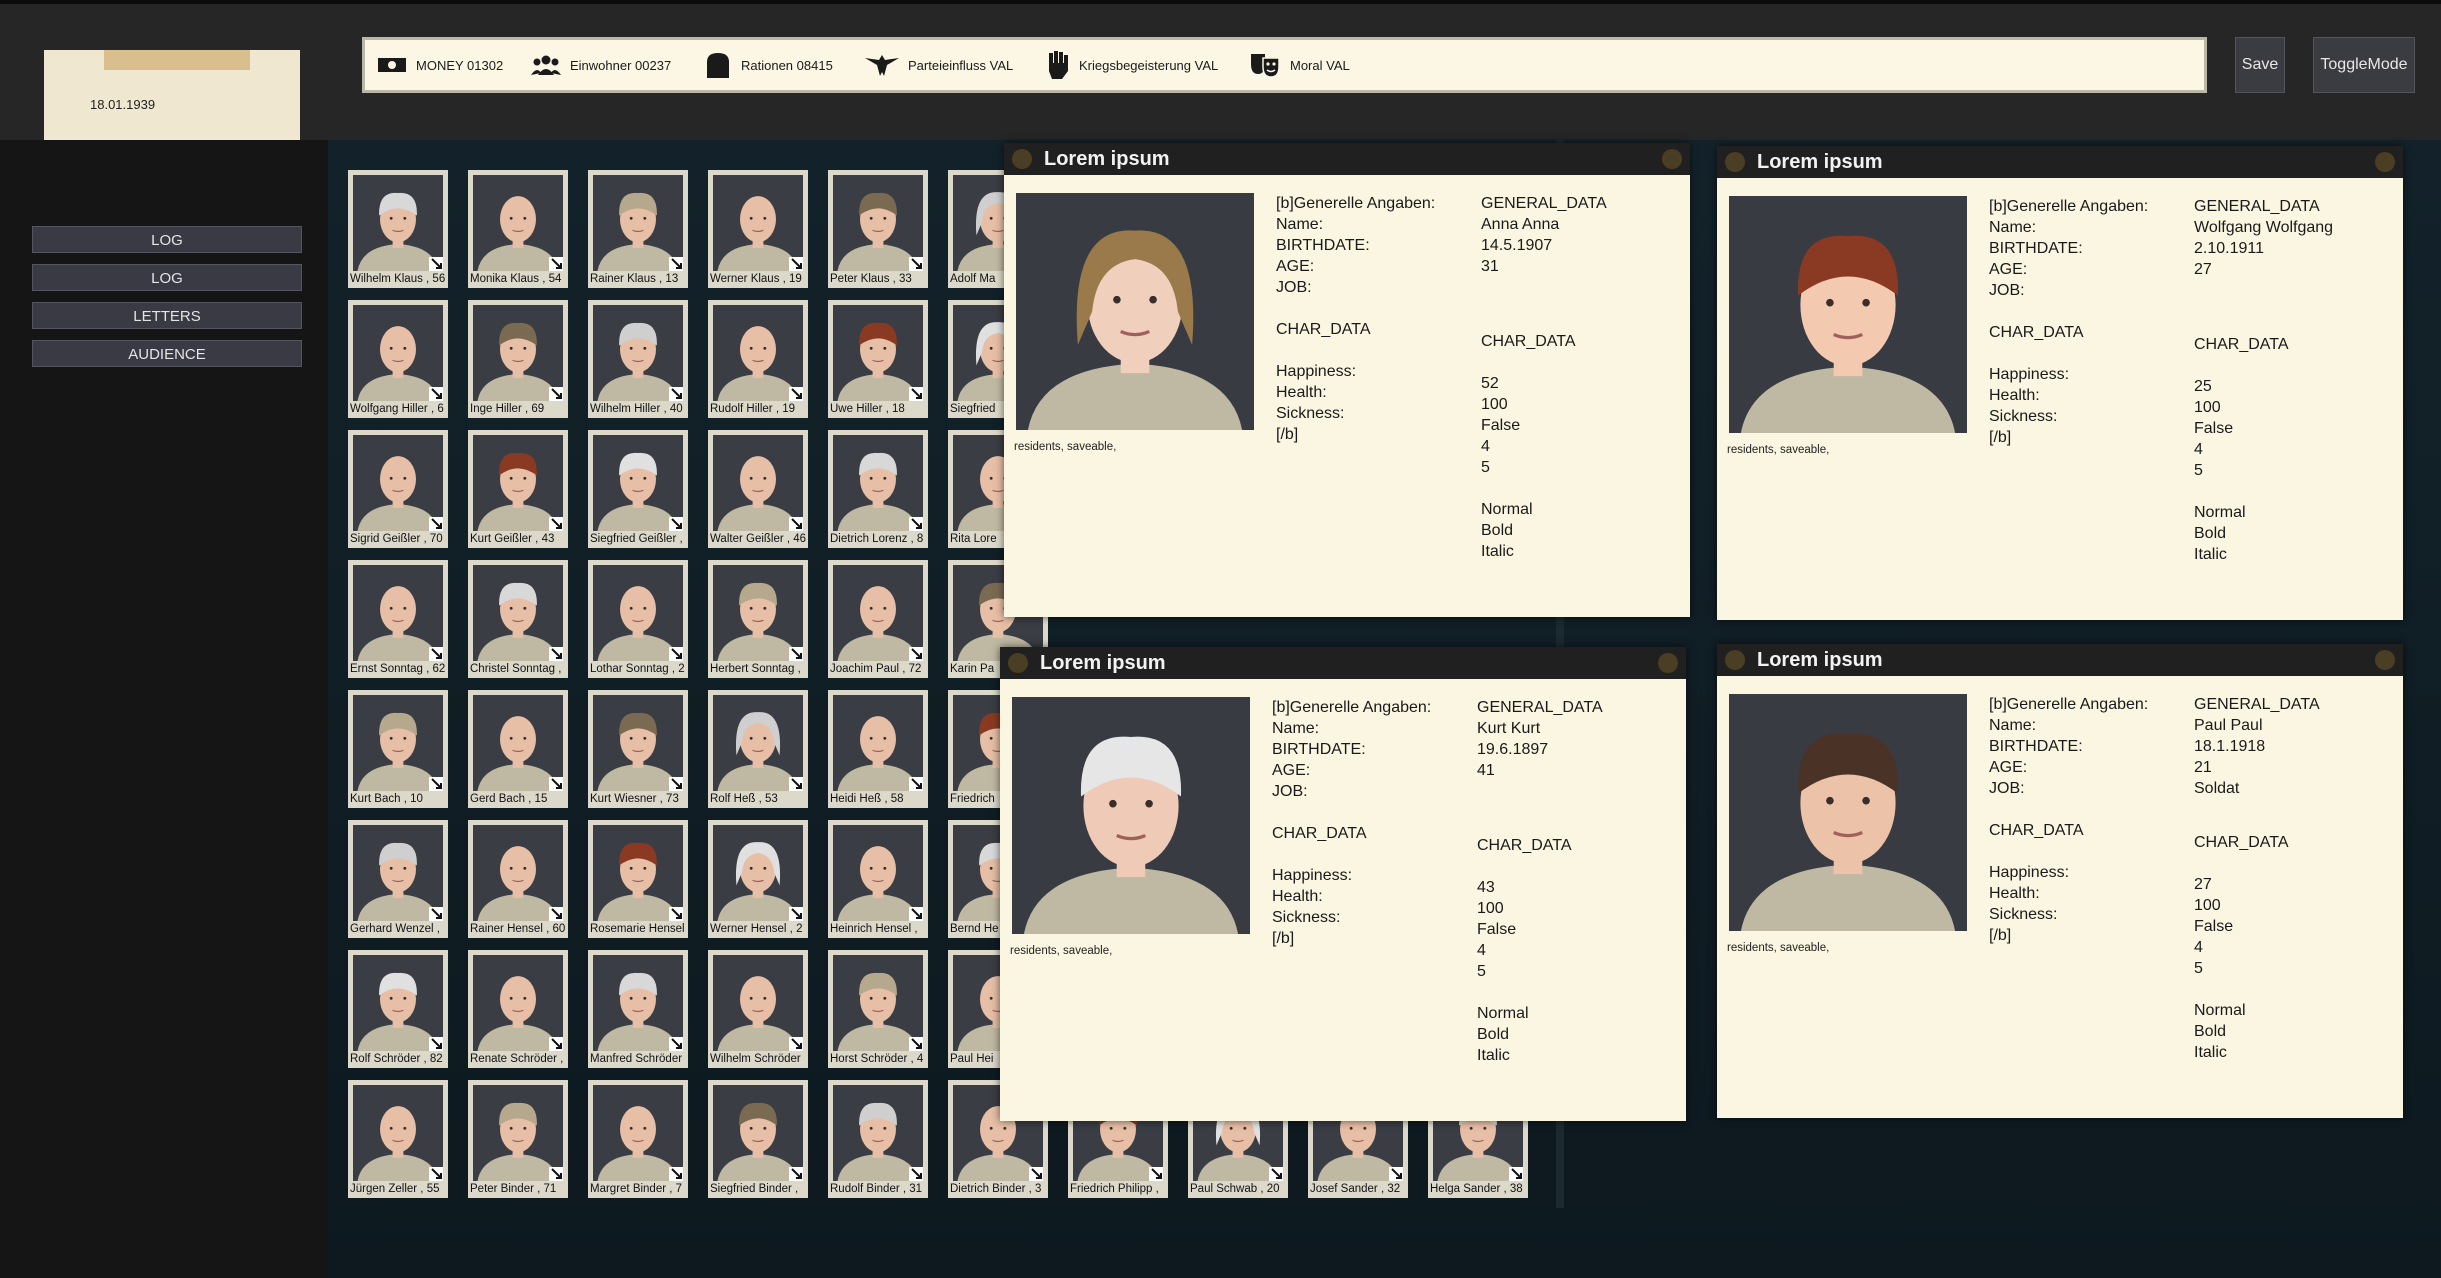  Describe the element at coordinates (758, 229) in the screenshot. I see `resident-card: Werner Klaus , 19` at that location.